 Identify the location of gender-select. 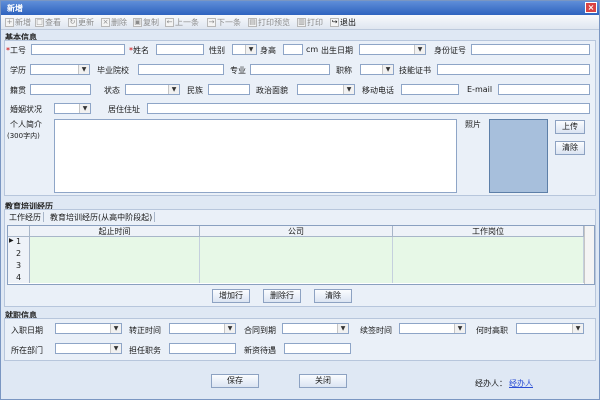
(244, 49).